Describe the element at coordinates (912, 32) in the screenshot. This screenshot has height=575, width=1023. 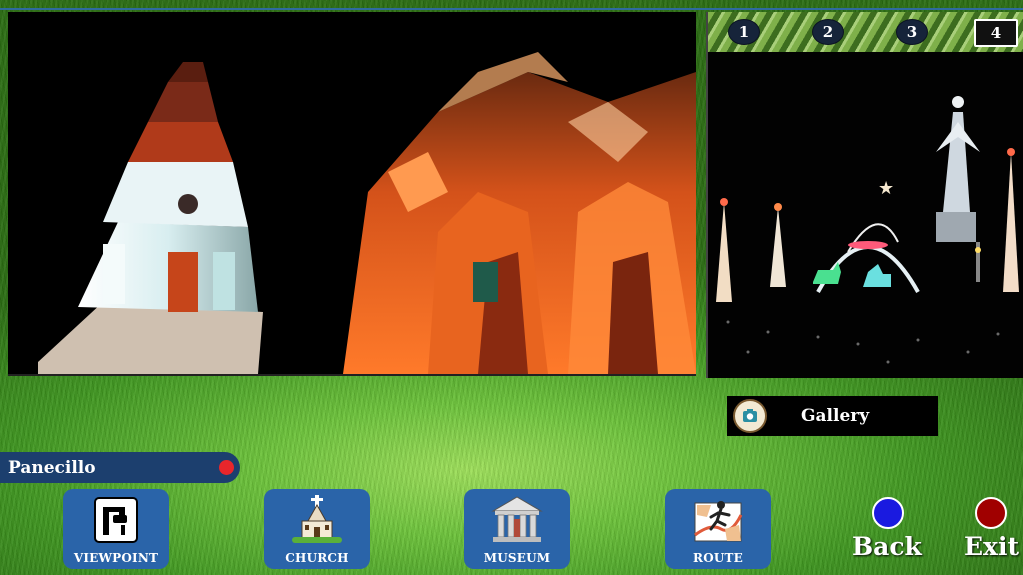
I see `thumbnail-button-3: 3` at that location.